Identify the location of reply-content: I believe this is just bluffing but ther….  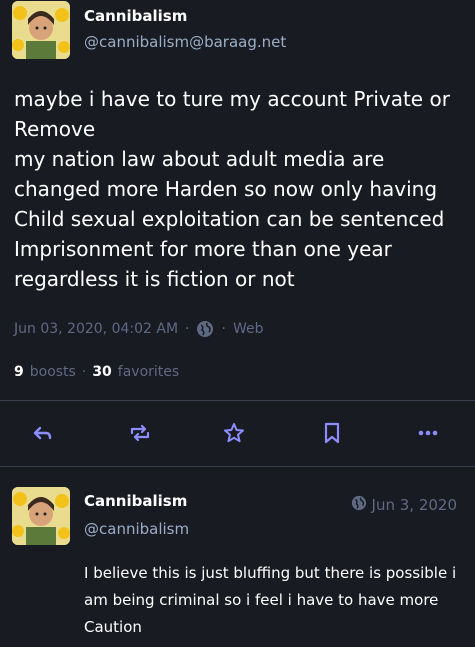
(270, 600).